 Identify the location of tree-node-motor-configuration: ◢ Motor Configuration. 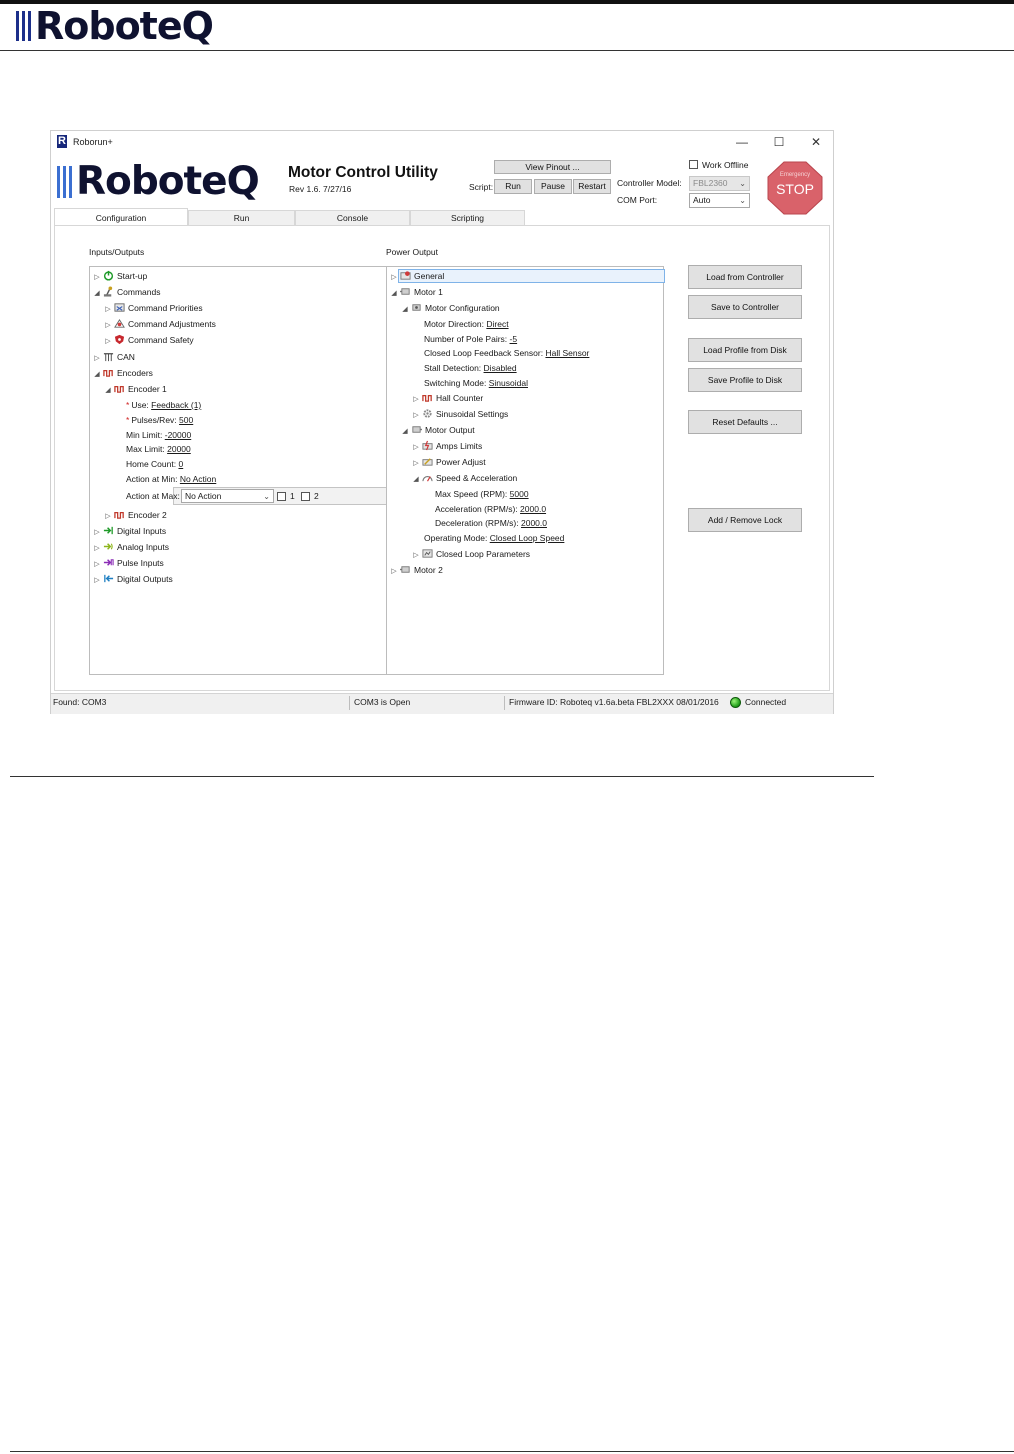
(450, 309).